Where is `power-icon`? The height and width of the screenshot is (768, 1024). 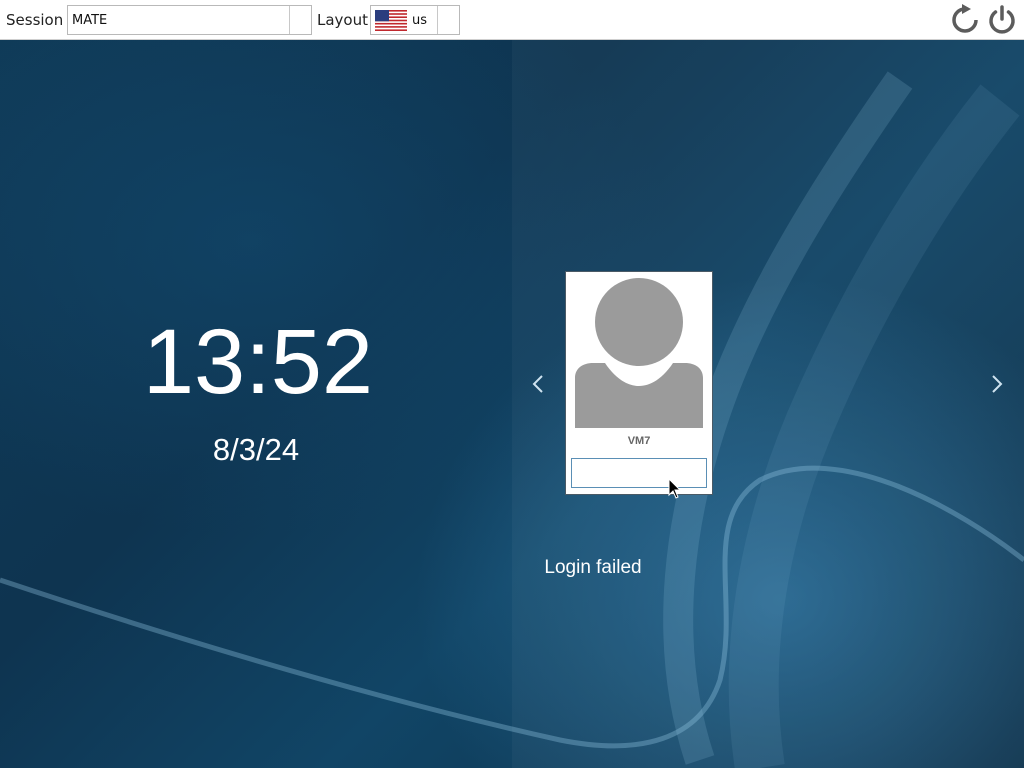
power-icon is located at coordinates (1002, 20).